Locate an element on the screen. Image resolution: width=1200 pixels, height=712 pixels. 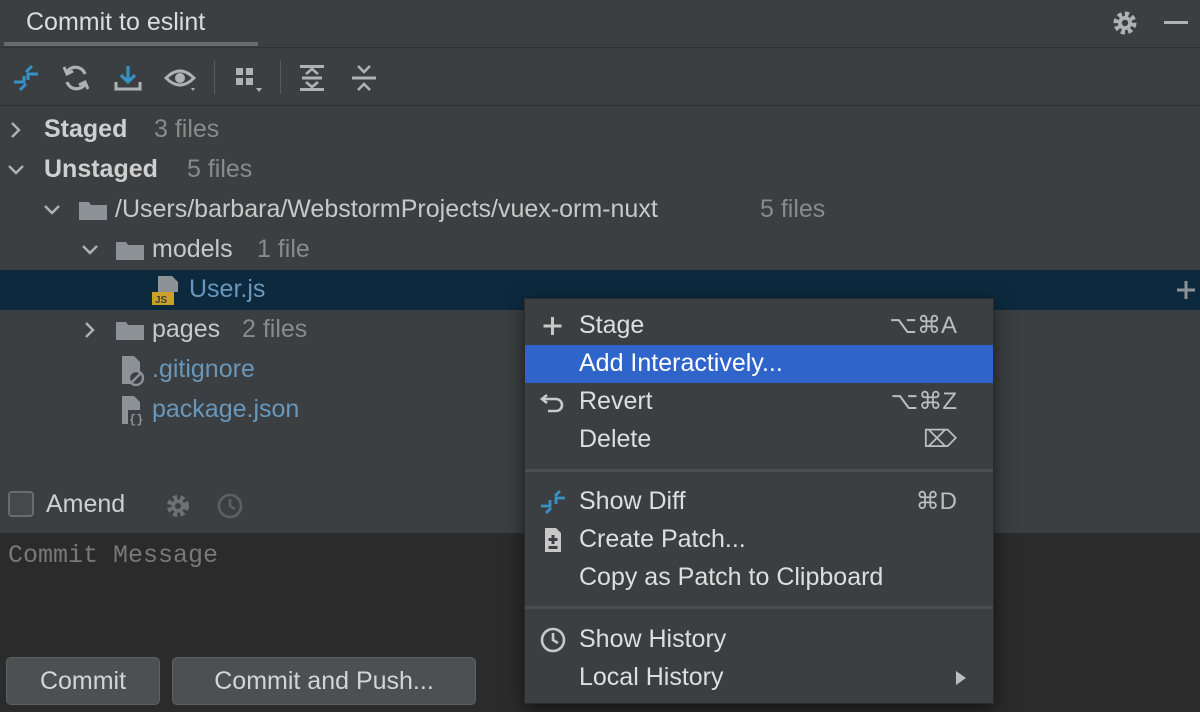
menu-item-shortcut: ⌥⌘Z is located at coordinates (923, 401).